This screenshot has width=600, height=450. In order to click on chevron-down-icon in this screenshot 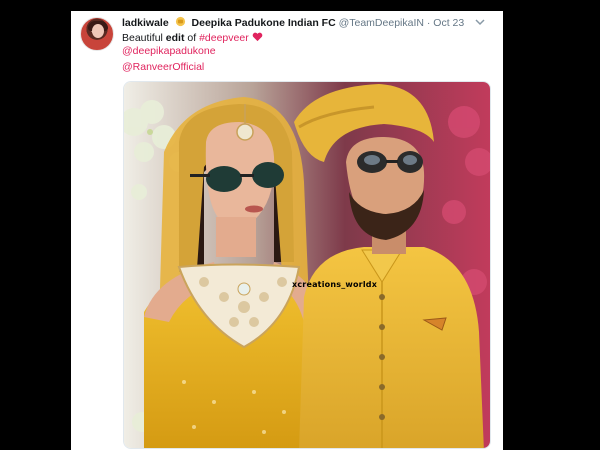, I will do `click(480, 22)`.